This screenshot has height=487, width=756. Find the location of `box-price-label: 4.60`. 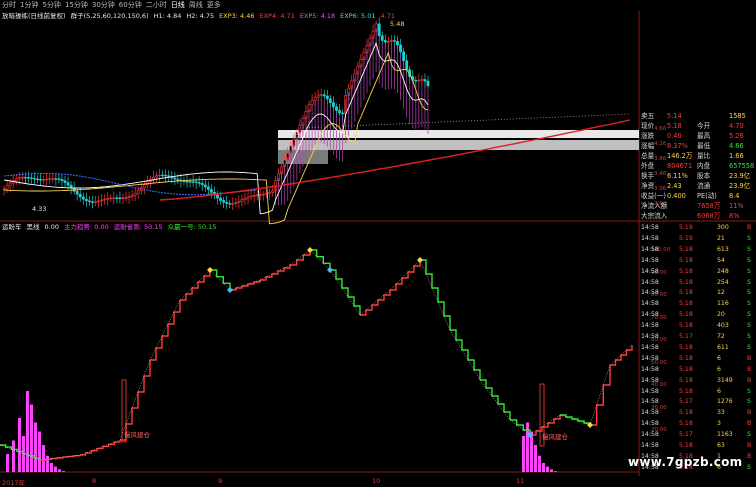

box-price-label: 4.60 is located at coordinates (292, 133).